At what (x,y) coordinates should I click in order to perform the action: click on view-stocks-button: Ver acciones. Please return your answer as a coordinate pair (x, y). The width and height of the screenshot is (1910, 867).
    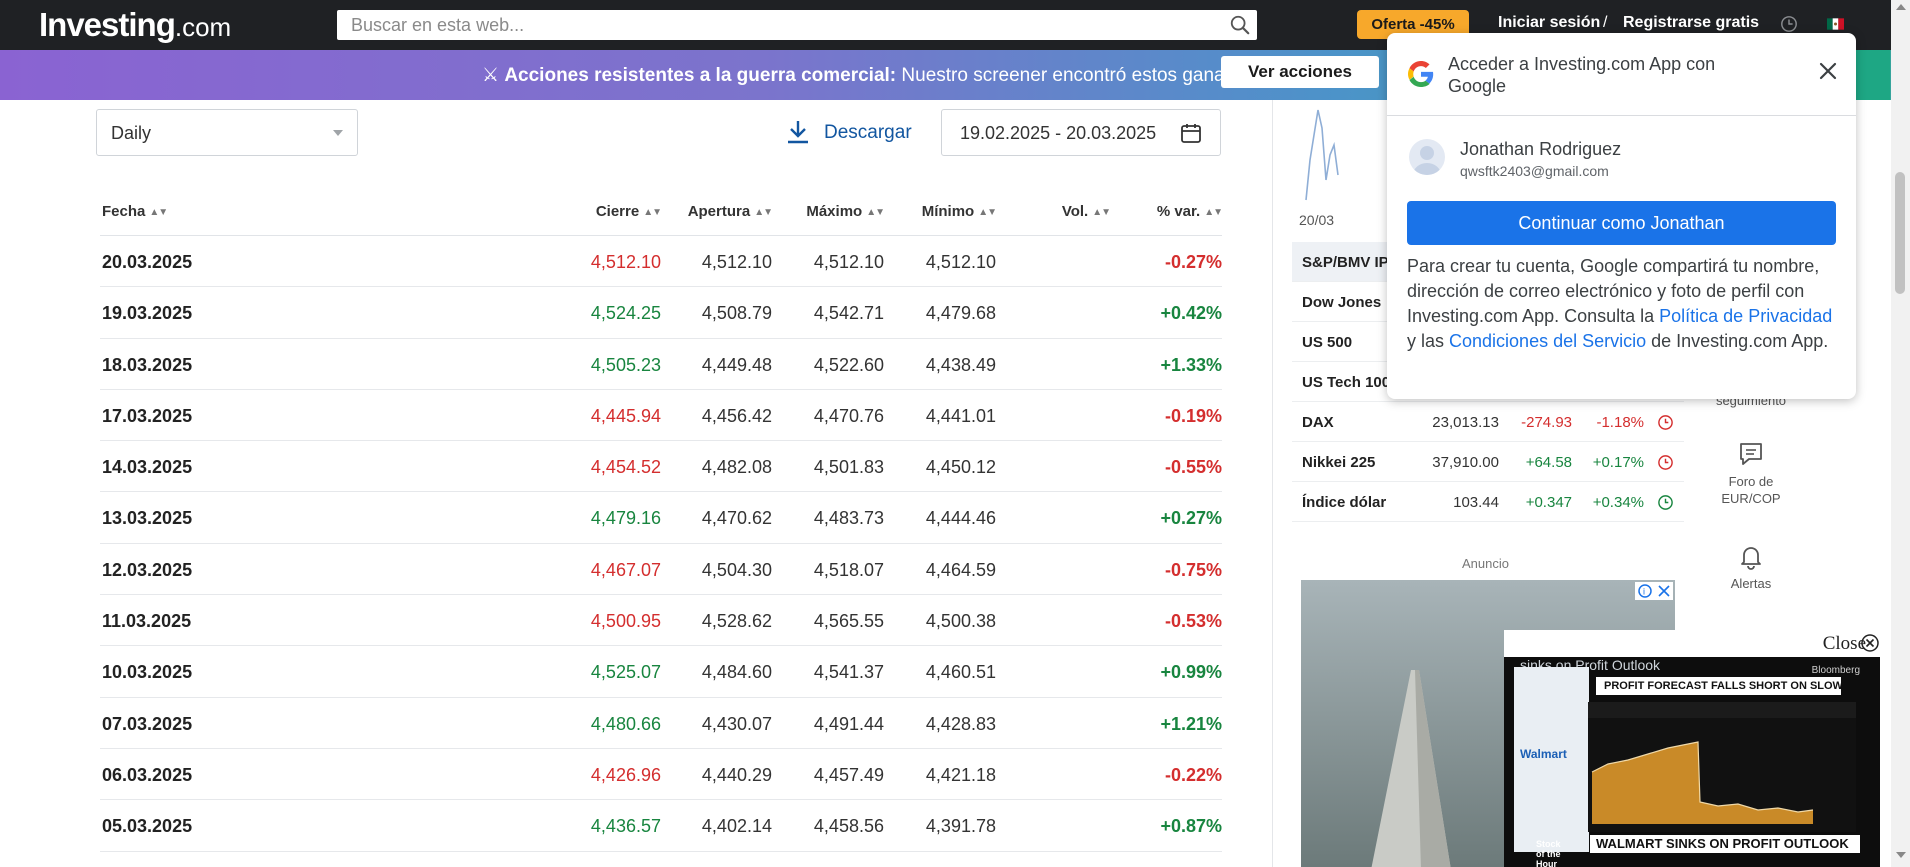
    Looking at the image, I should click on (1300, 72).